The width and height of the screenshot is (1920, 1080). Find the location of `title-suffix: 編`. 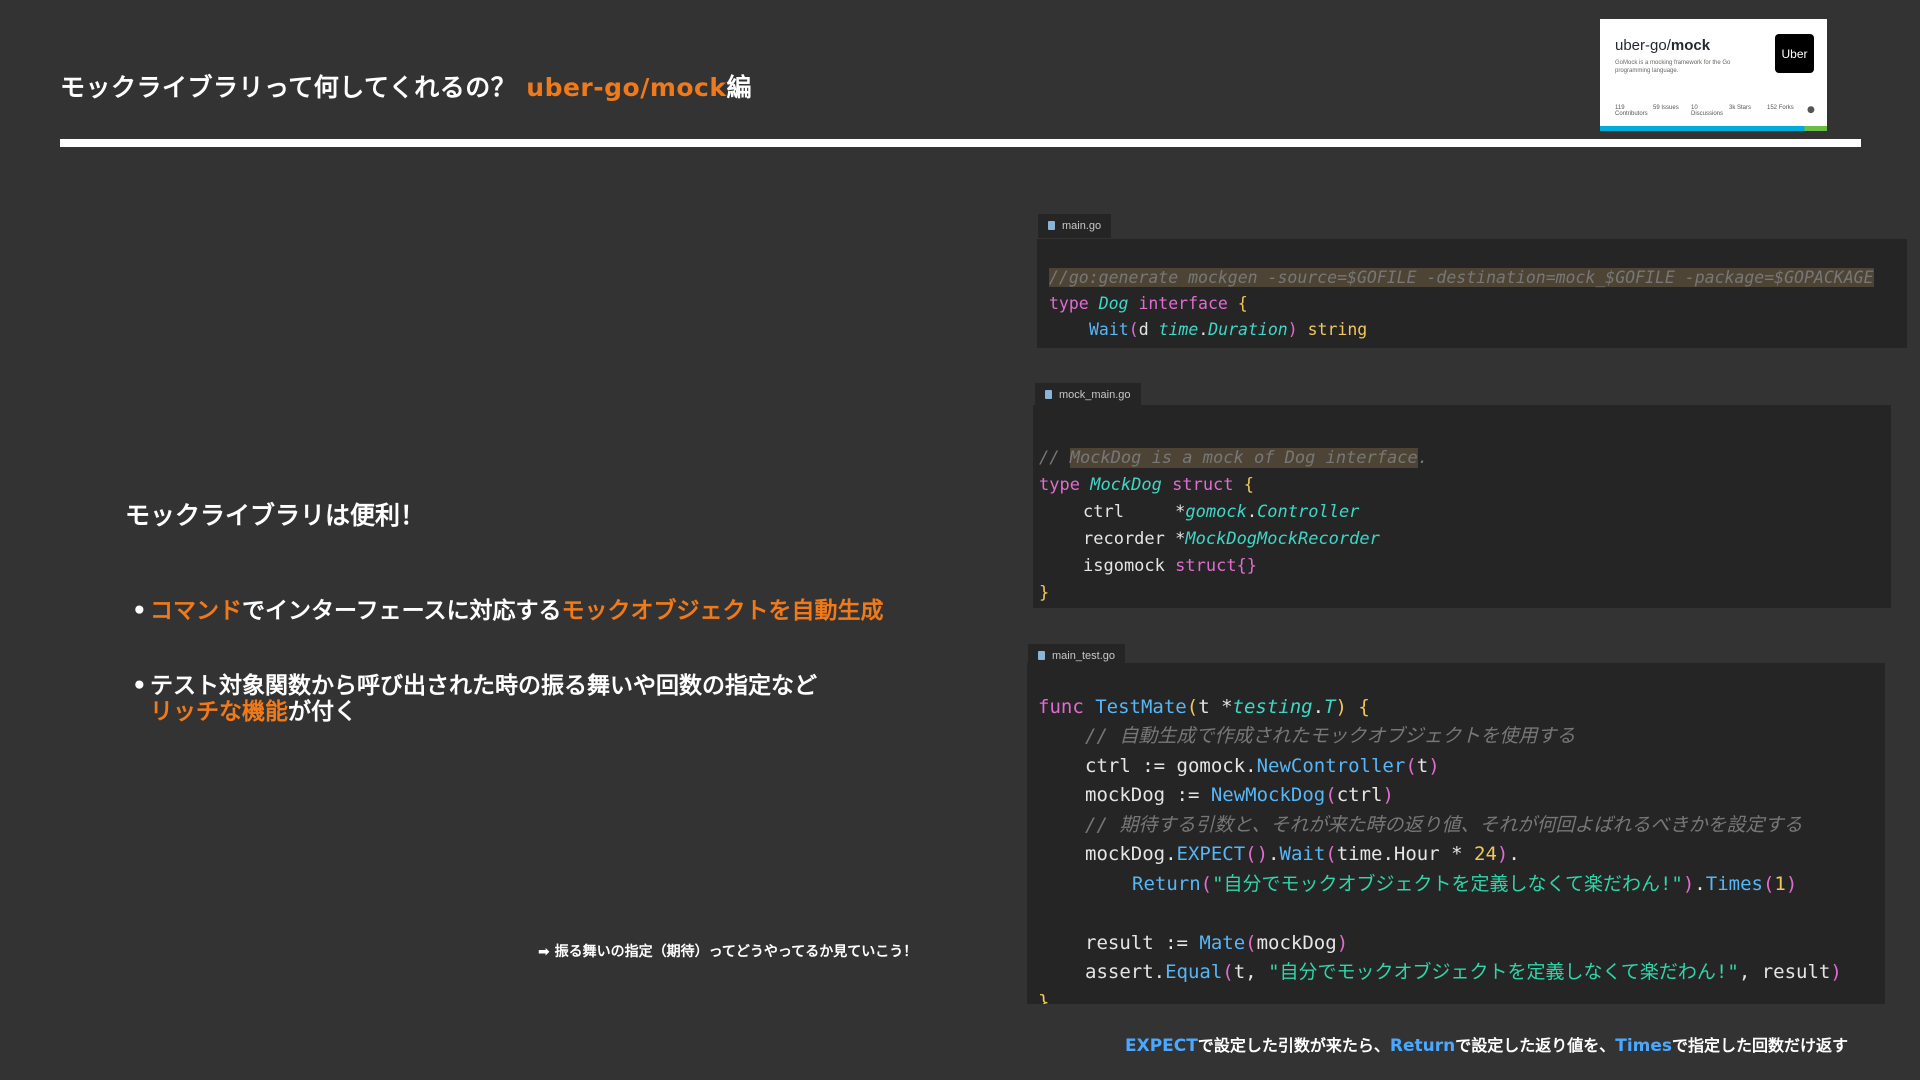

title-suffix: 編 is located at coordinates (739, 87).